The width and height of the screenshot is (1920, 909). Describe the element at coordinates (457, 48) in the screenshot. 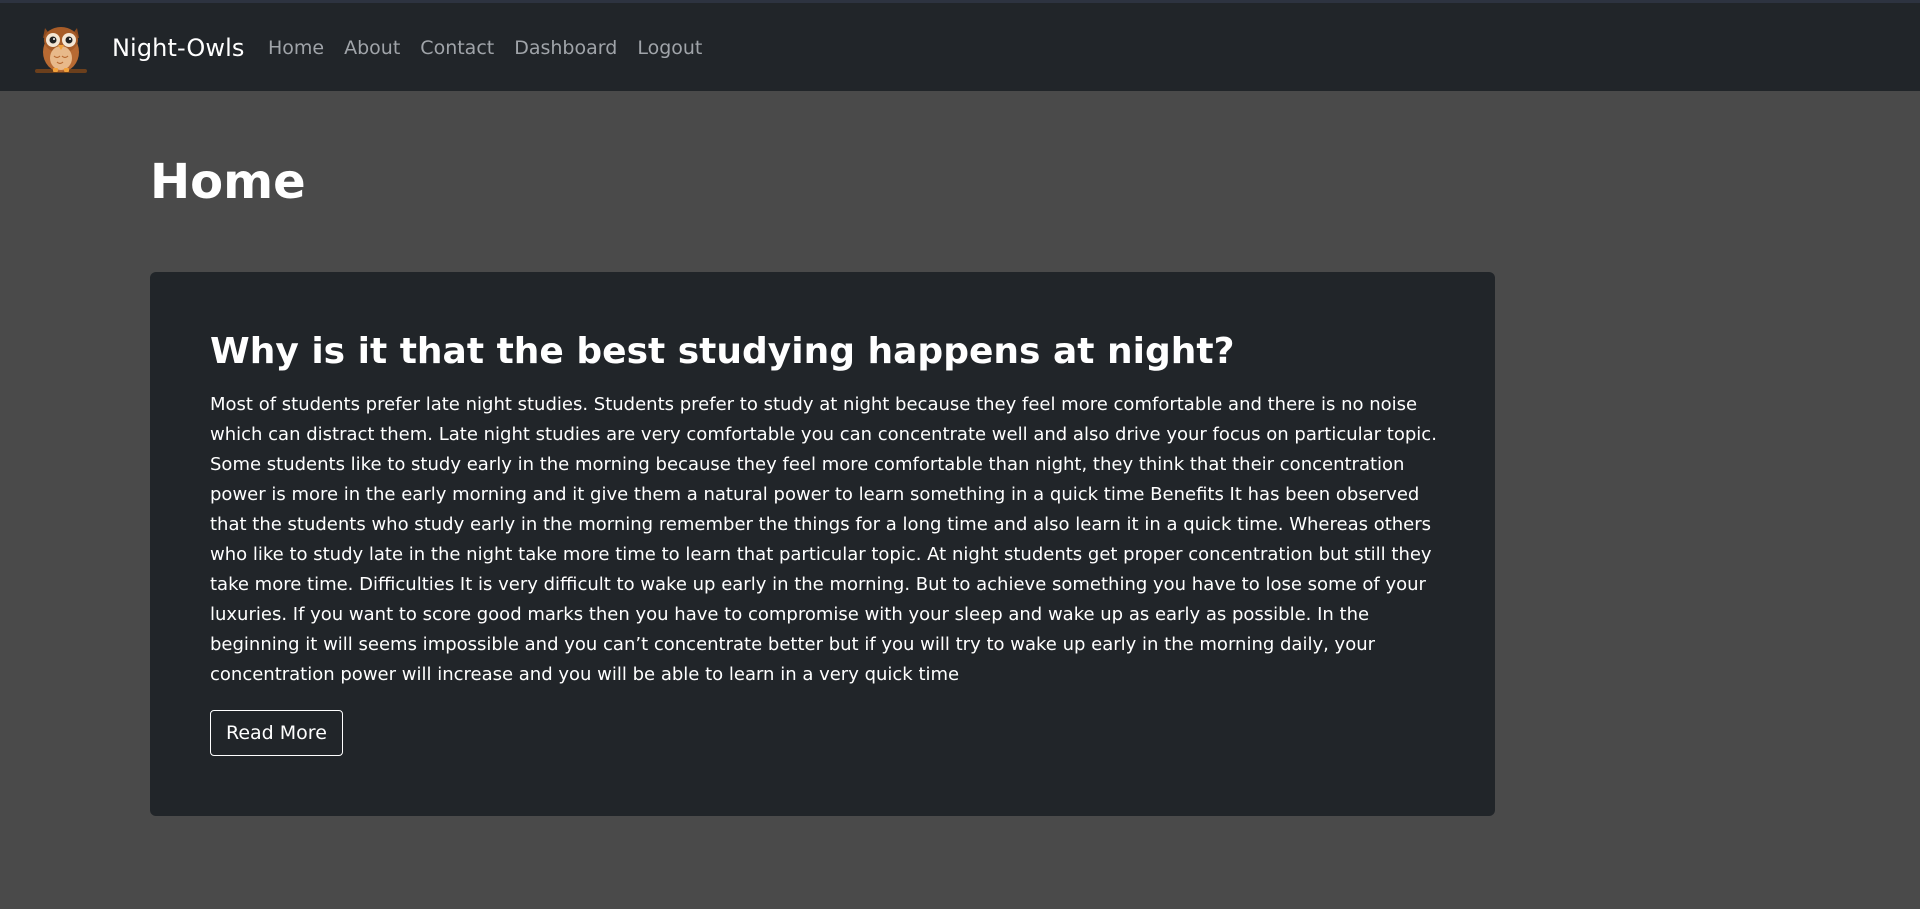

I see `nav-link-contact: Contact` at that location.